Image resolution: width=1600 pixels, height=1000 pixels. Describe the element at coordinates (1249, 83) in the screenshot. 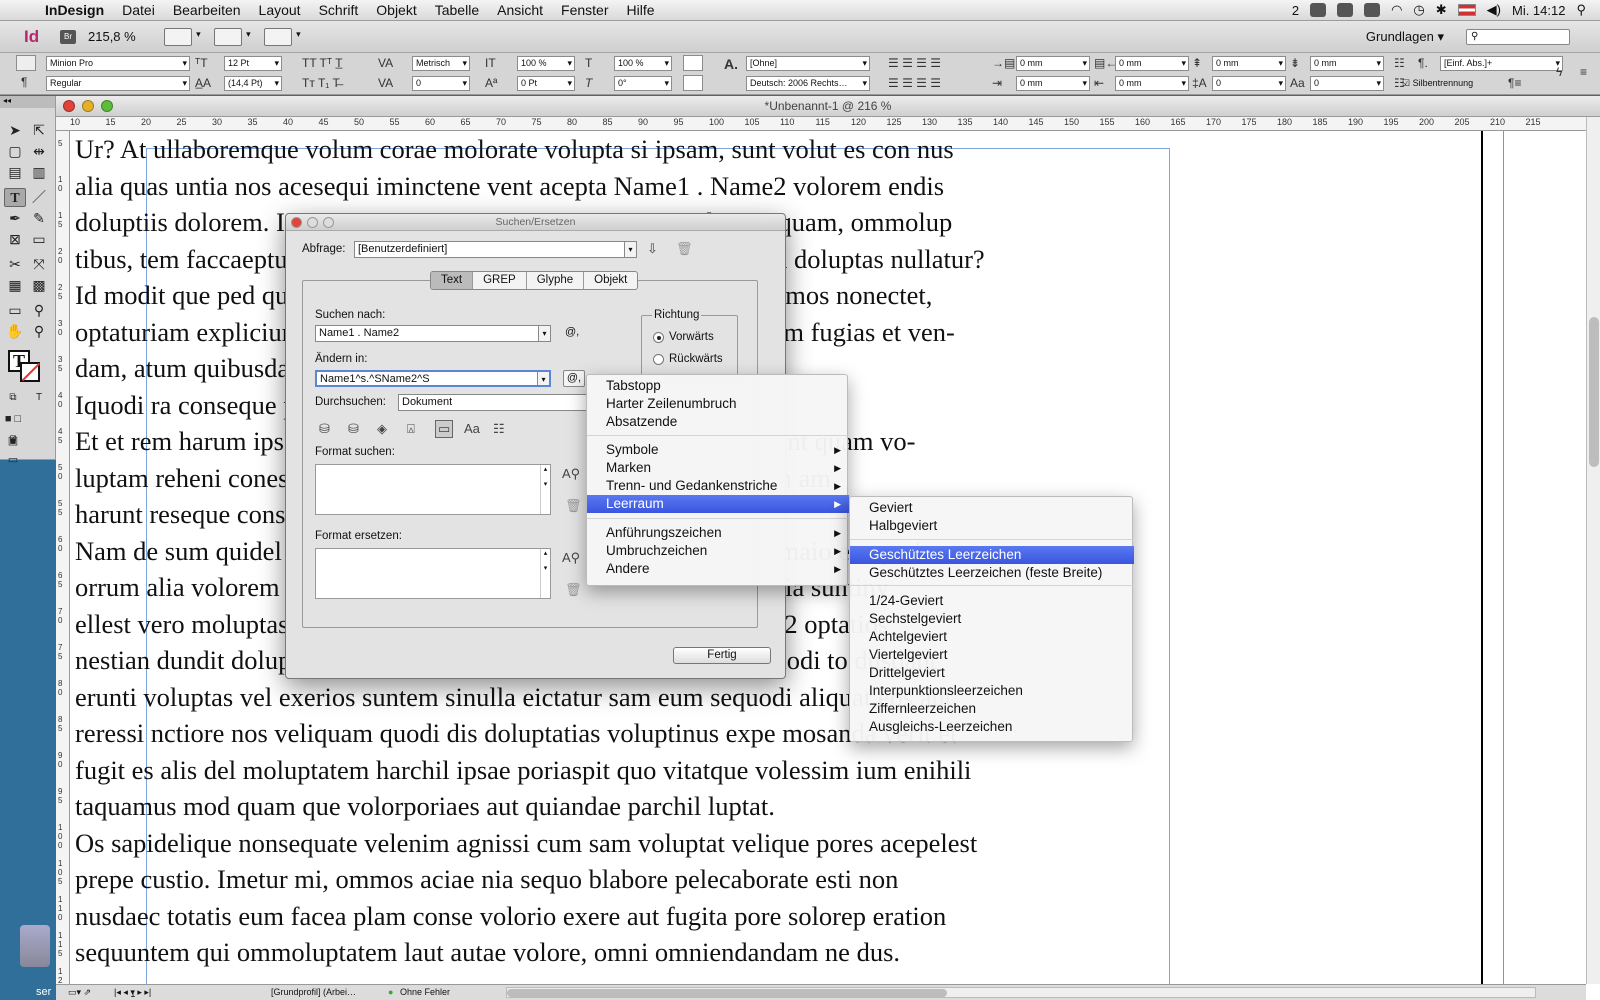

I see `drop-cap-lines-field: 0` at that location.